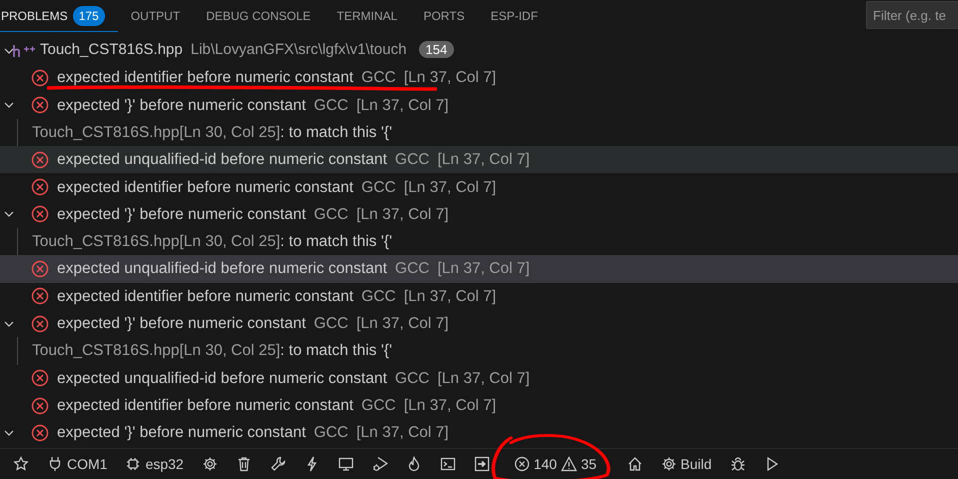  I want to click on problems-status: 140 35, so click(555, 464).